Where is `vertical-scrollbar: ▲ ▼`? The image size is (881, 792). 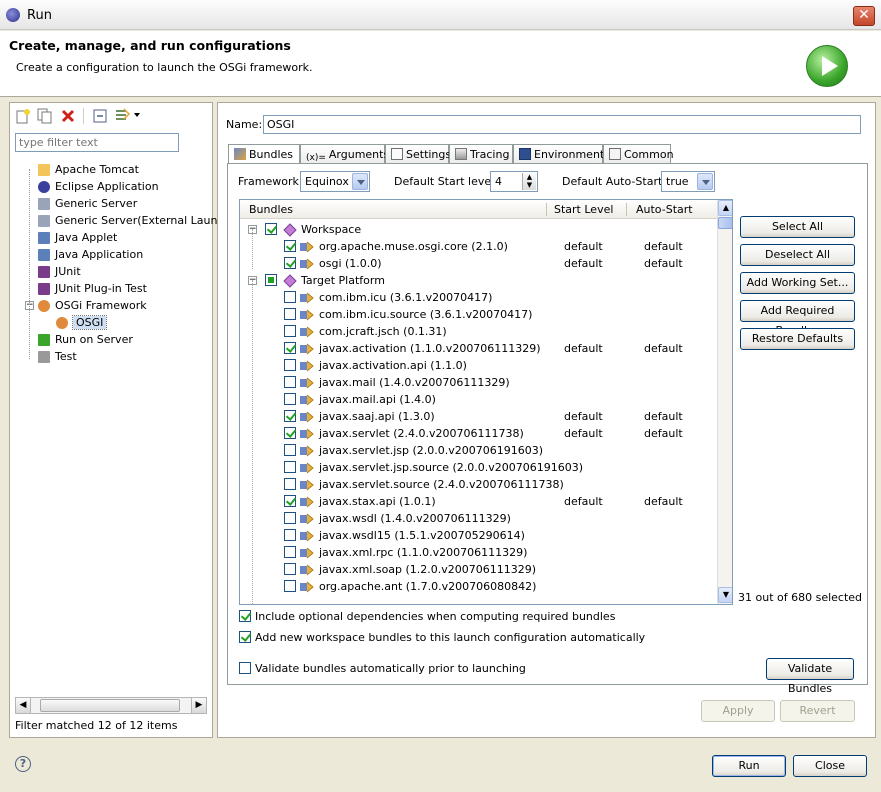
vertical-scrollbar: ▲ ▼ is located at coordinates (724, 402).